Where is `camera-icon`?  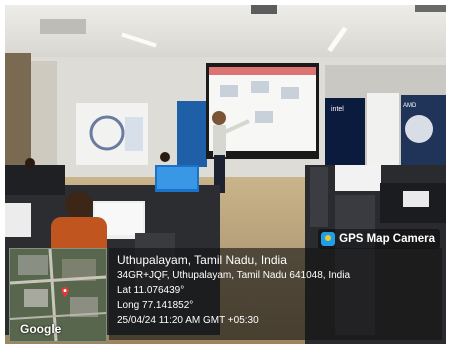 camera-icon is located at coordinates (328, 239).